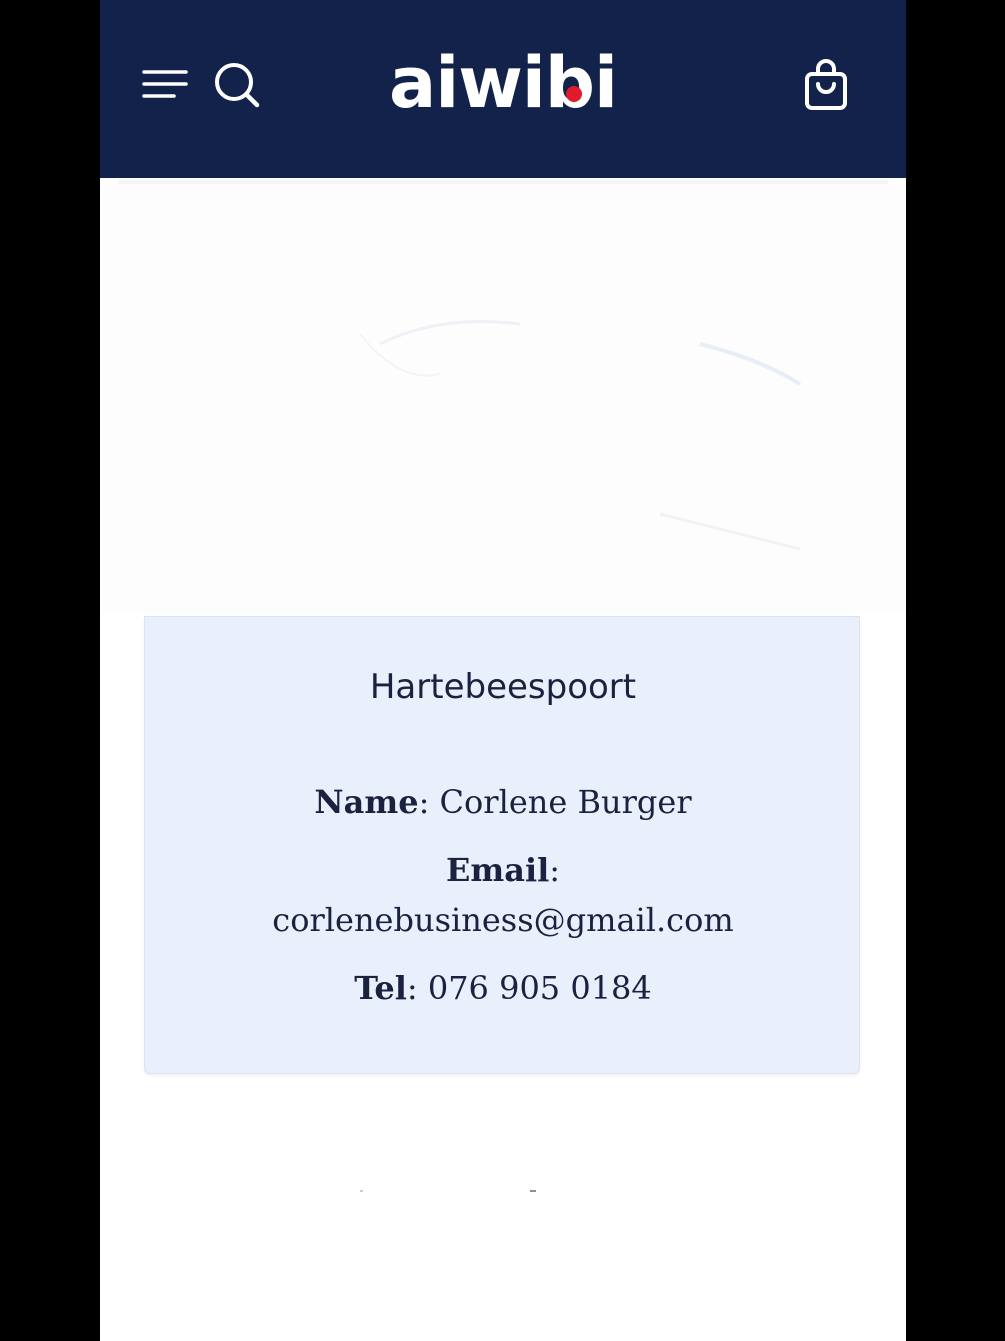 This screenshot has height=1341, width=1005. I want to click on site-header: aiwibi, so click(503, 89).